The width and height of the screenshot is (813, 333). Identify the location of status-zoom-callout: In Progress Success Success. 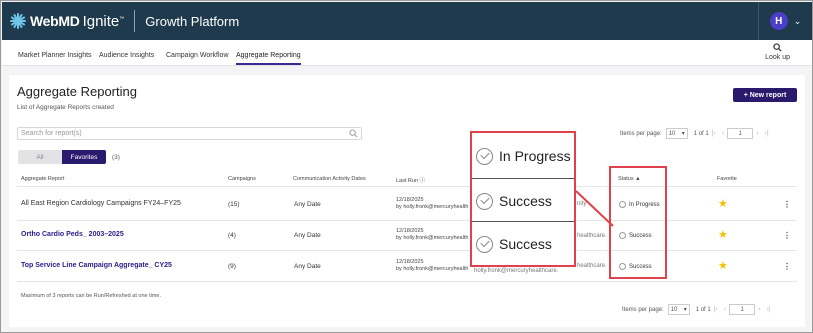
(523, 199).